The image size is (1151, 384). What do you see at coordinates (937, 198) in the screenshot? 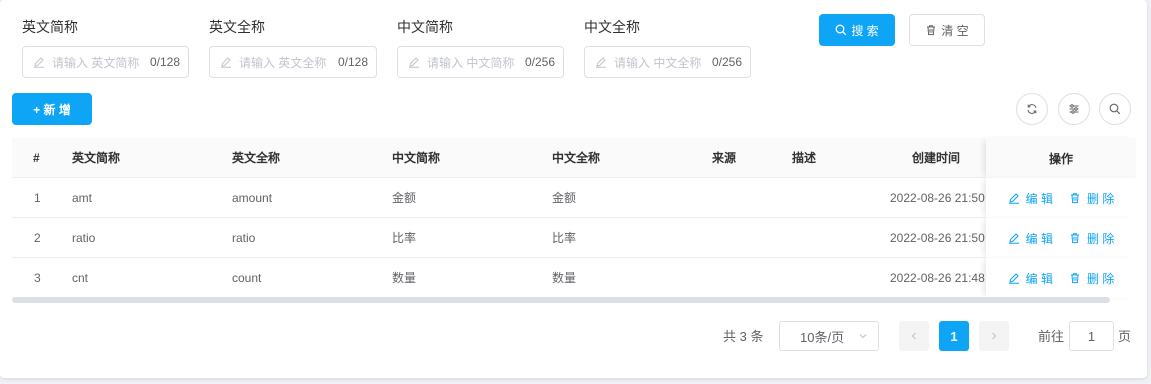
I see `cell-created: 2022-08-26 21:50` at bounding box center [937, 198].